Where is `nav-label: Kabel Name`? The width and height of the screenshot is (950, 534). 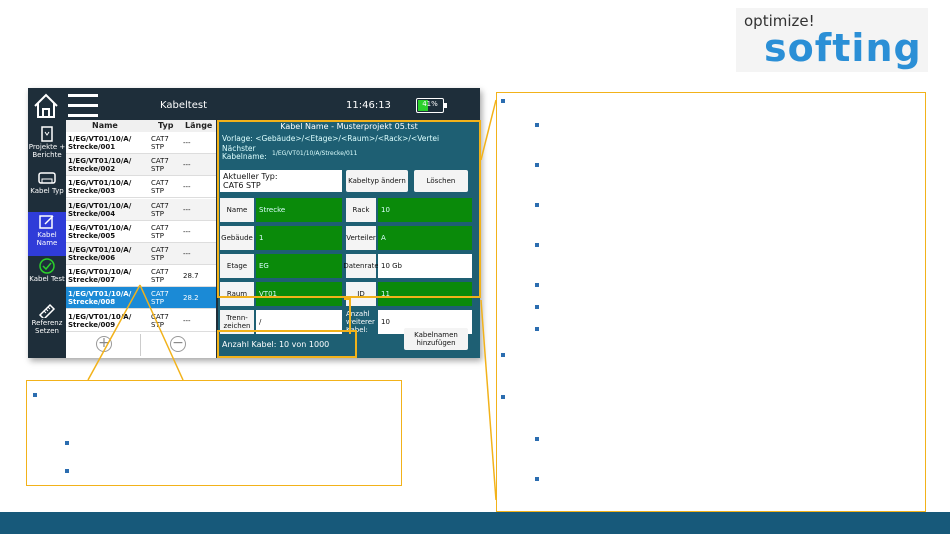
nav-label: Kabel Name is located at coordinates (47, 239).